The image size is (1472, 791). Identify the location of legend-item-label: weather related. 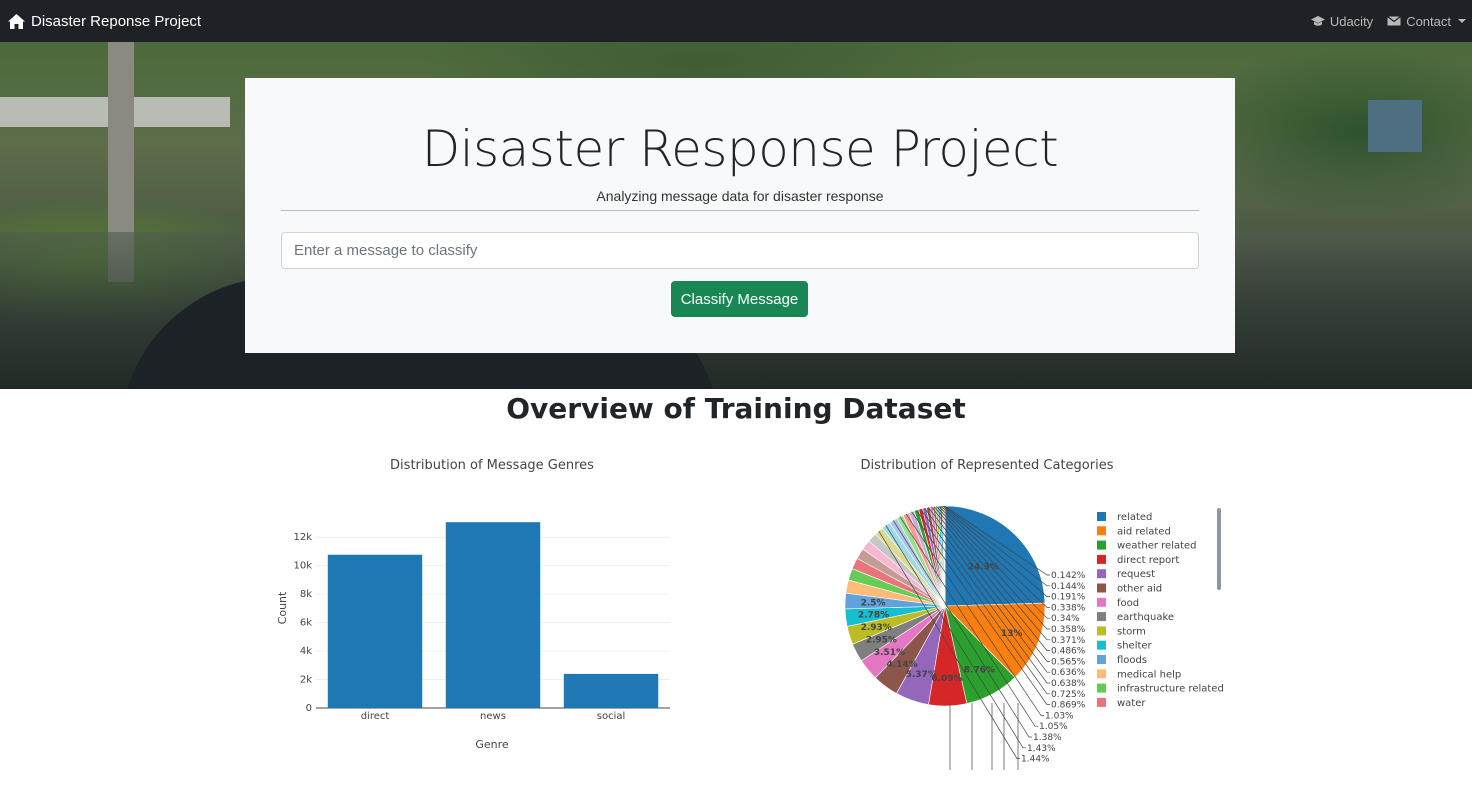
(1157, 546).